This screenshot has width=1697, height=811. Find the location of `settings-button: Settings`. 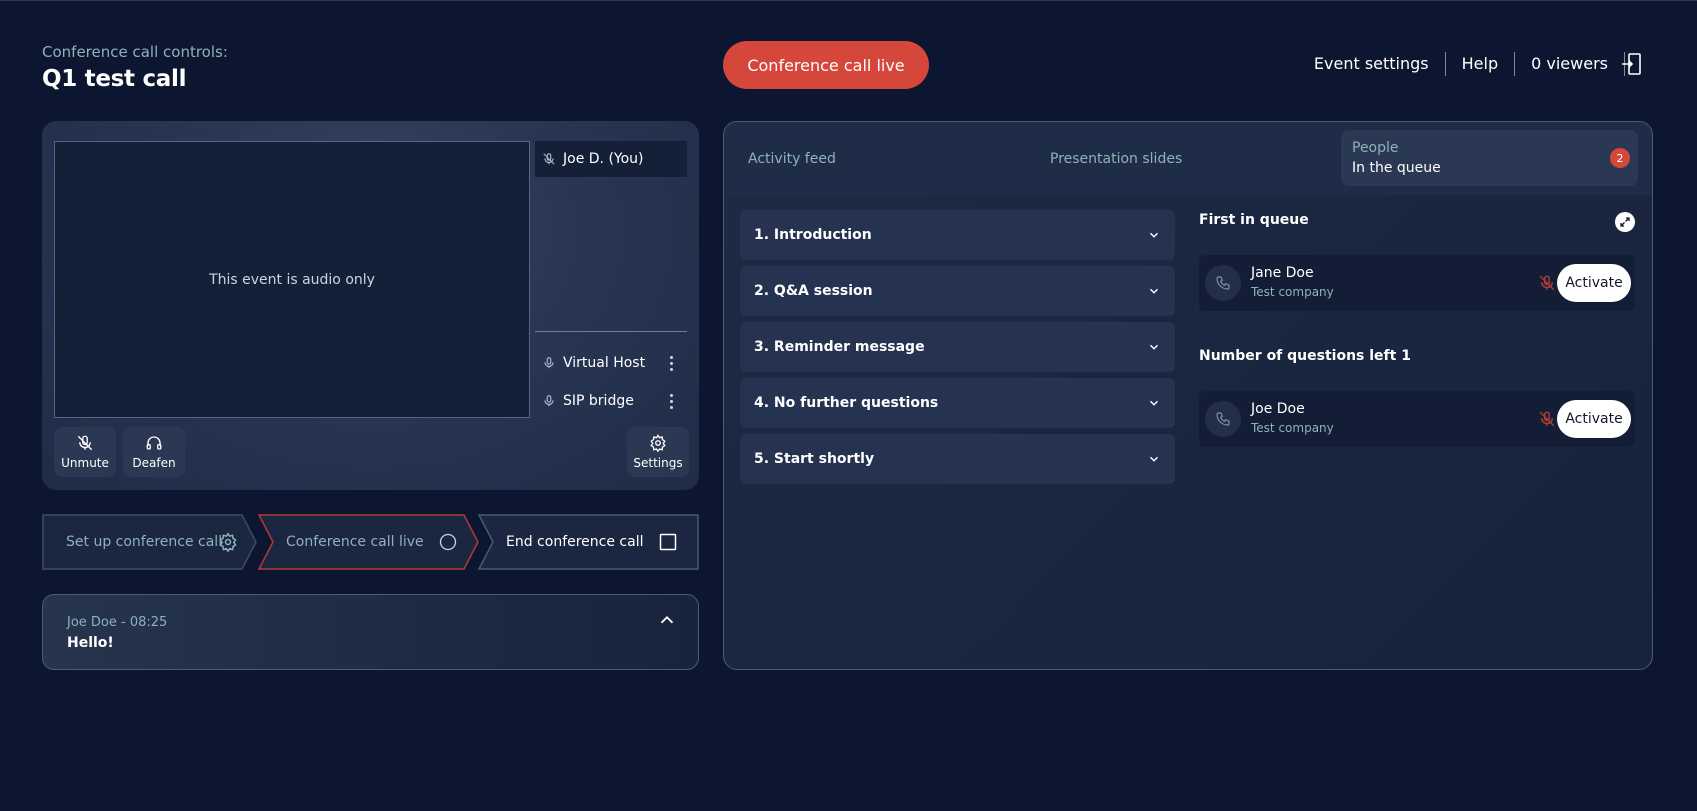

settings-button: Settings is located at coordinates (658, 452).